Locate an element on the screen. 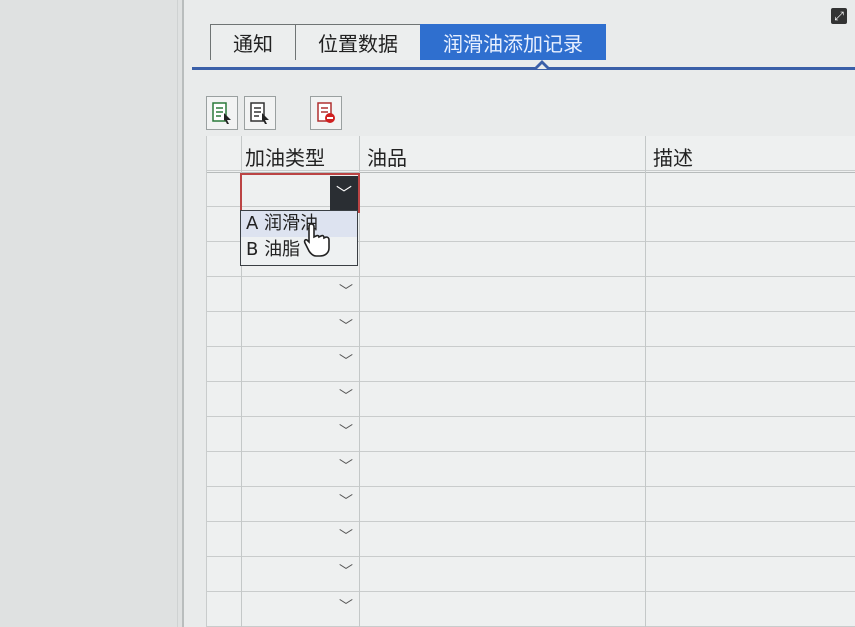 This screenshot has width=855, height=627. tab-underline is located at coordinates (523, 68).